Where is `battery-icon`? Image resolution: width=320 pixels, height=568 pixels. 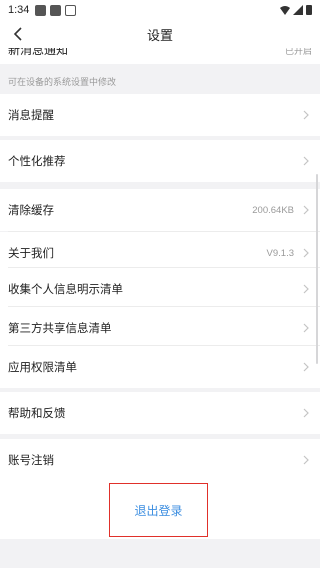
battery-icon is located at coordinates (309, 10).